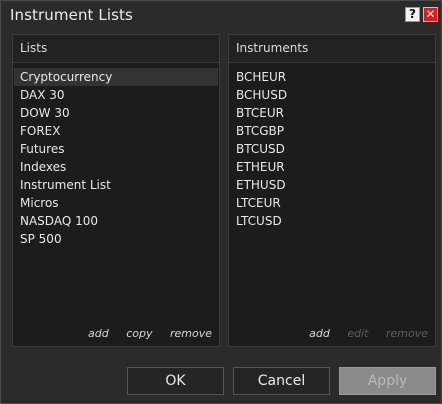 The image size is (442, 404). What do you see at coordinates (116, 113) in the screenshot?
I see `list-item-dow-30: DOW 30` at bounding box center [116, 113].